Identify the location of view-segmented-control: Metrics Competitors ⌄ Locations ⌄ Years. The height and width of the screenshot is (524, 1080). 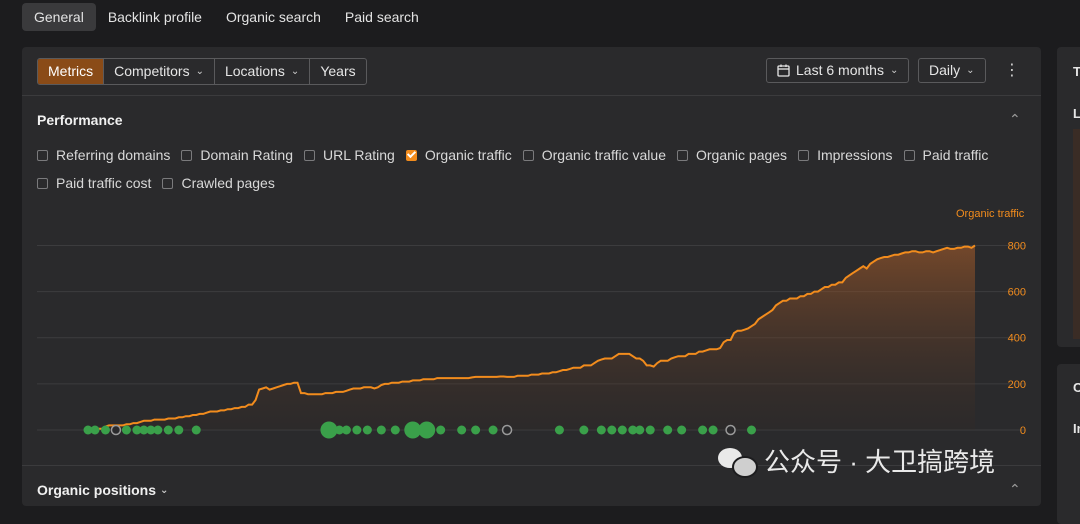
(202, 71).